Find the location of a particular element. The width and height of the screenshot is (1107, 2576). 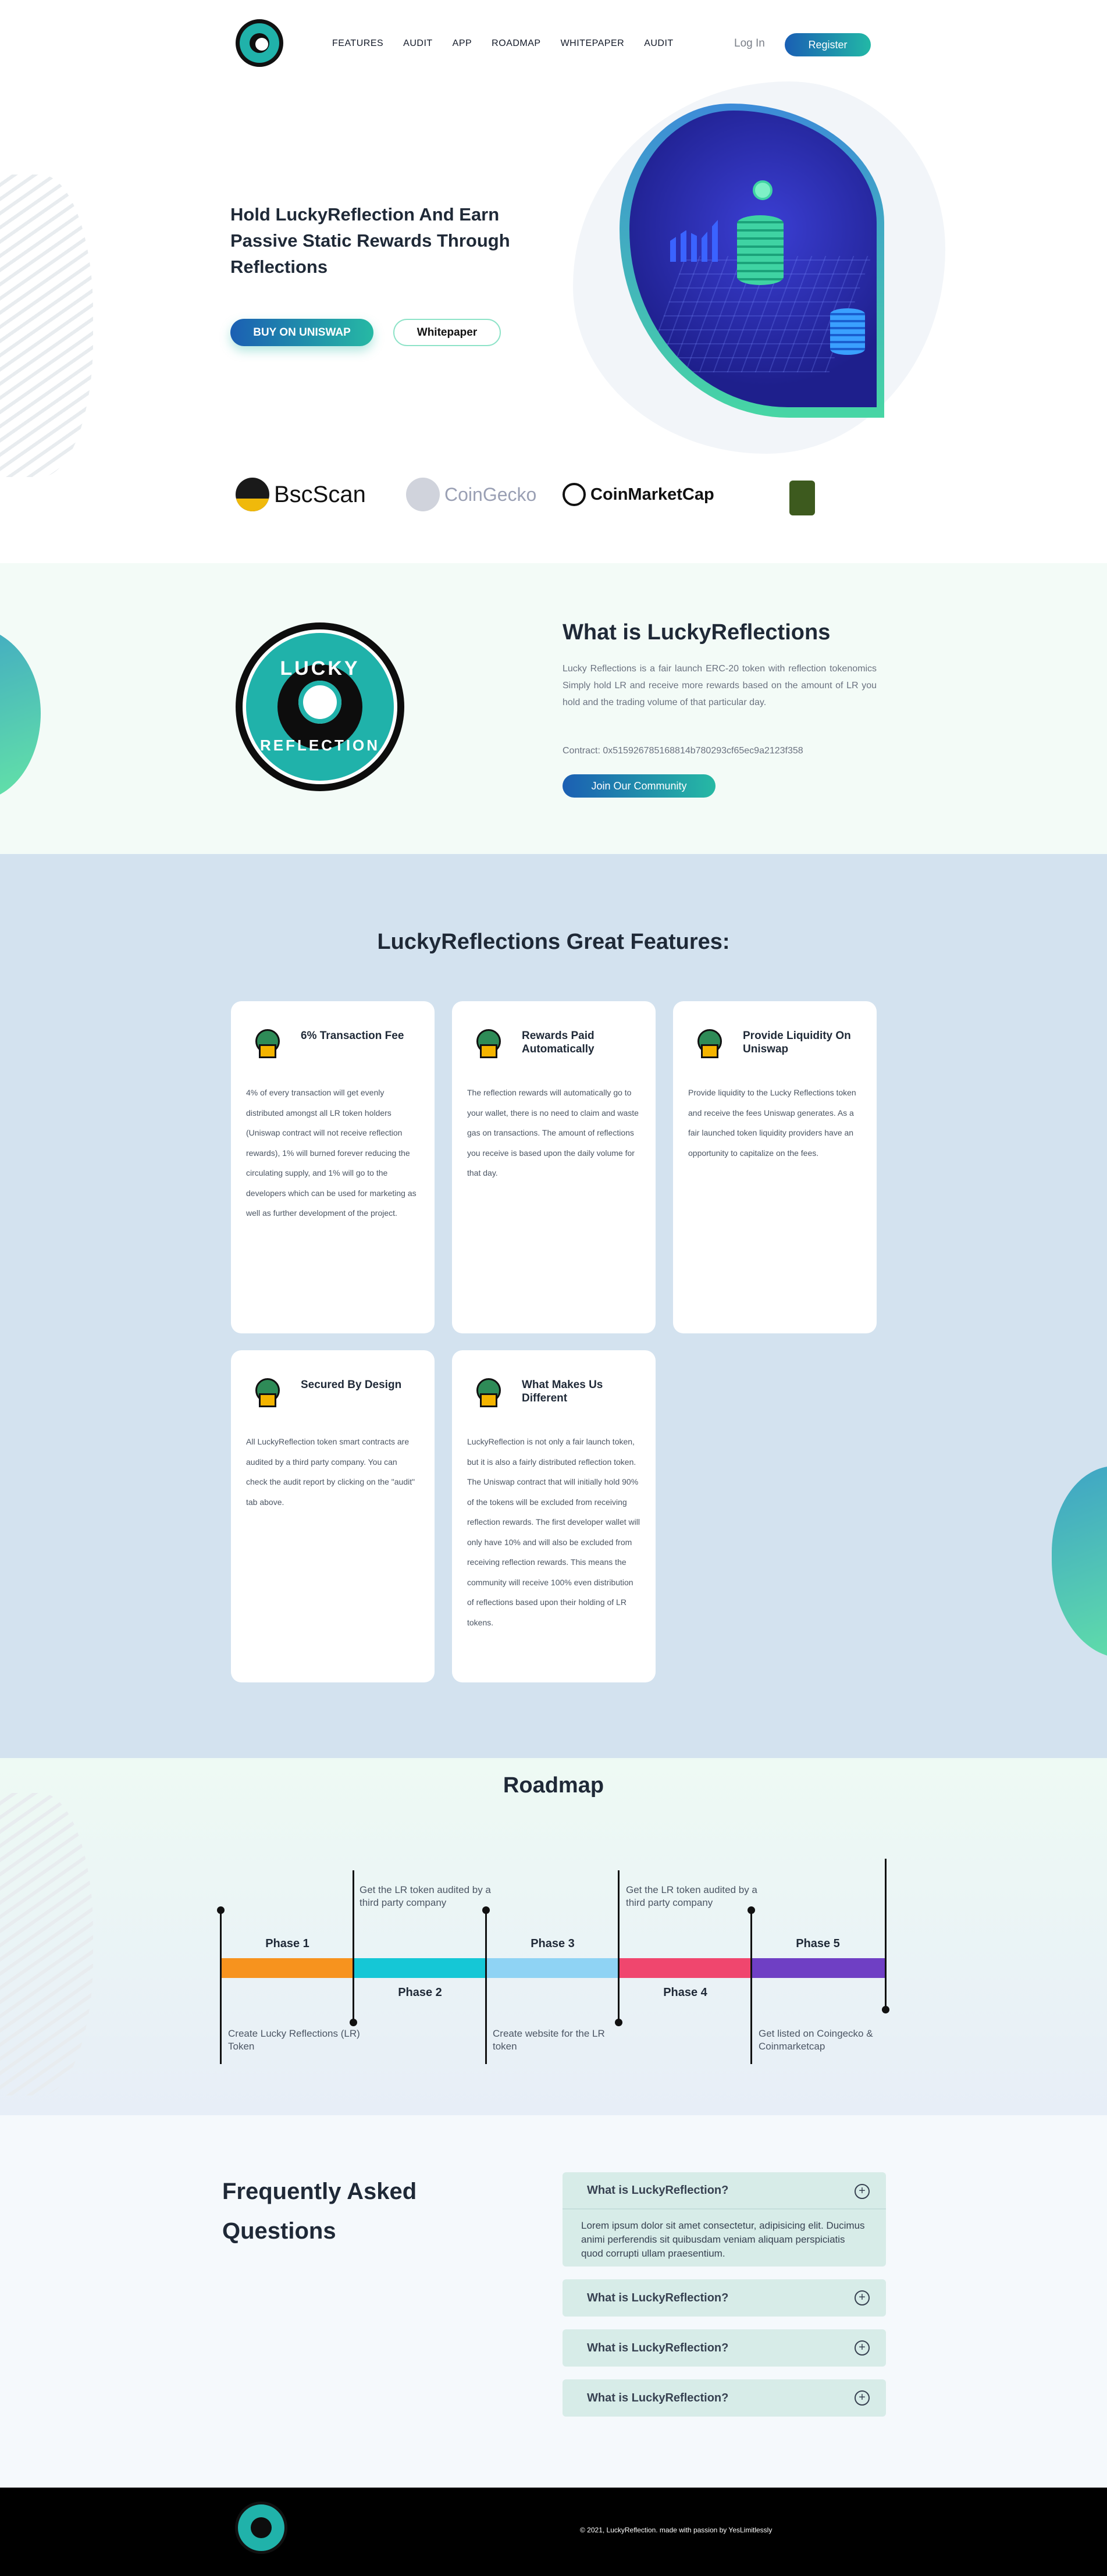

bscscan-icon is located at coordinates (252, 495).